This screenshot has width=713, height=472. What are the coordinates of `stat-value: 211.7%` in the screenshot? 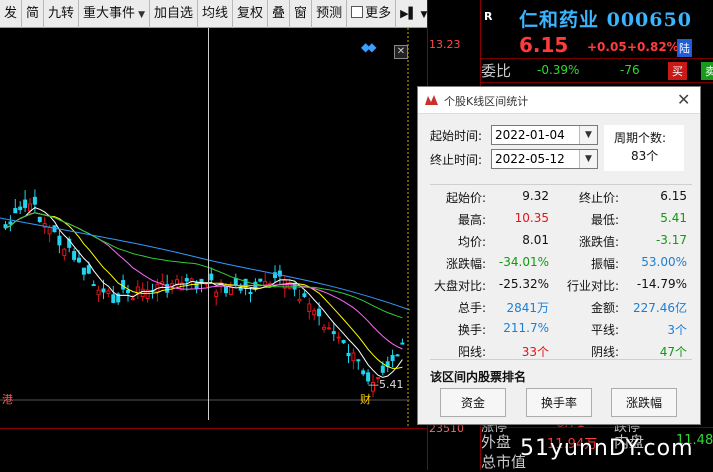 It's located at (526, 328).